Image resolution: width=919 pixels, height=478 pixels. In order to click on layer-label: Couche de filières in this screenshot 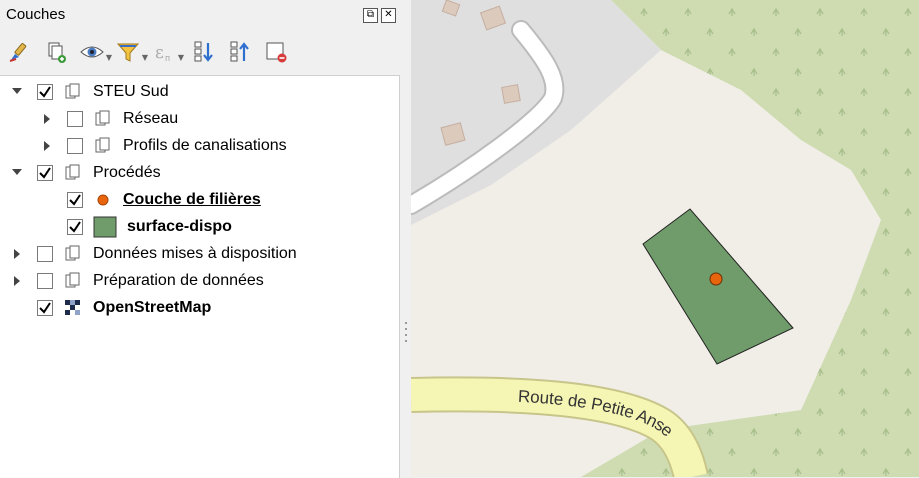, I will do `click(192, 199)`.